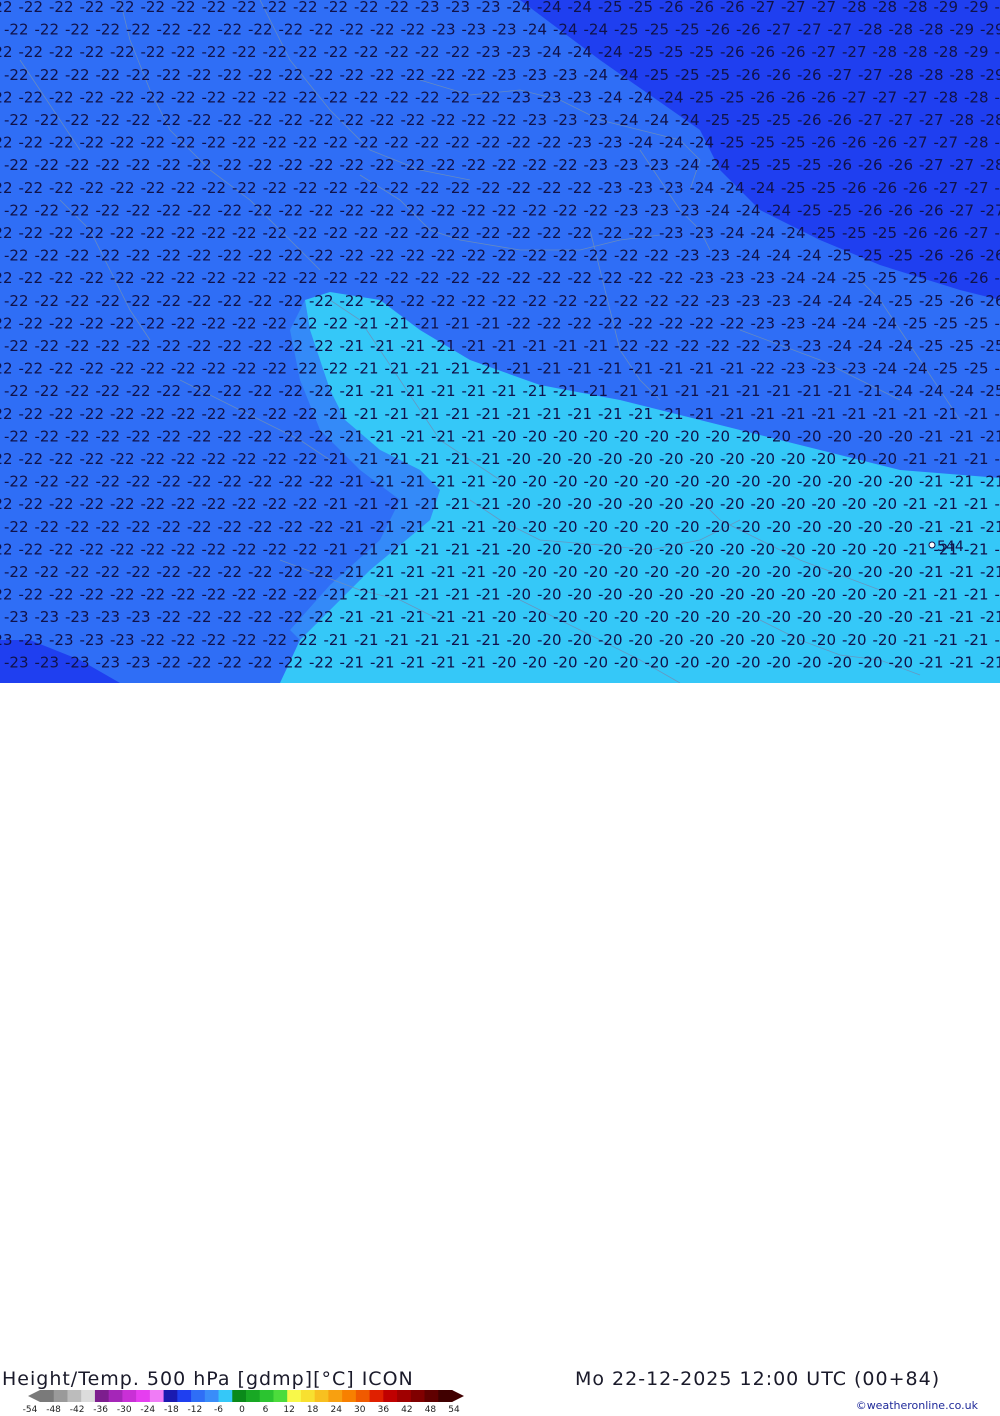 The height and width of the screenshot is (1416, 1000). What do you see at coordinates (917, 1405) in the screenshot?
I see `credit-link: ©weatheronline.co.uk` at bounding box center [917, 1405].